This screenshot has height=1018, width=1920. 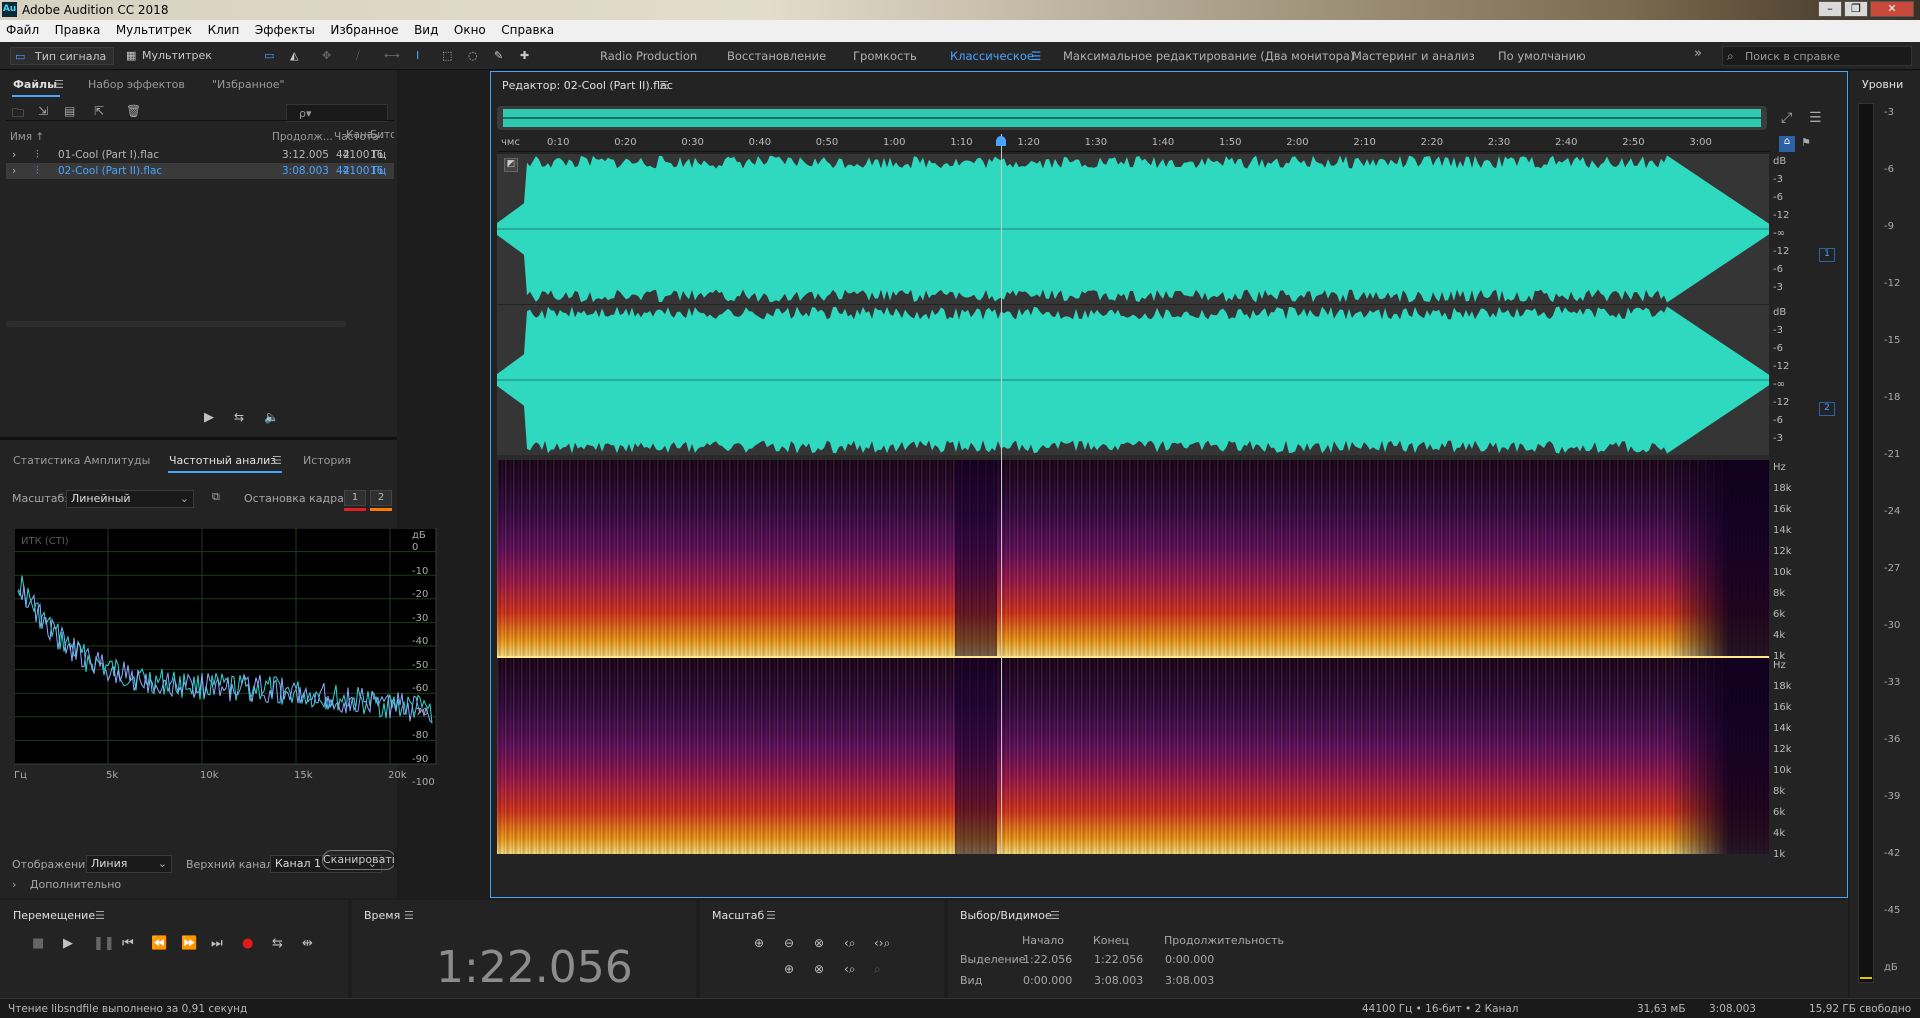 I want to click on files-menu-icon: ☰, so click(x=59, y=84).